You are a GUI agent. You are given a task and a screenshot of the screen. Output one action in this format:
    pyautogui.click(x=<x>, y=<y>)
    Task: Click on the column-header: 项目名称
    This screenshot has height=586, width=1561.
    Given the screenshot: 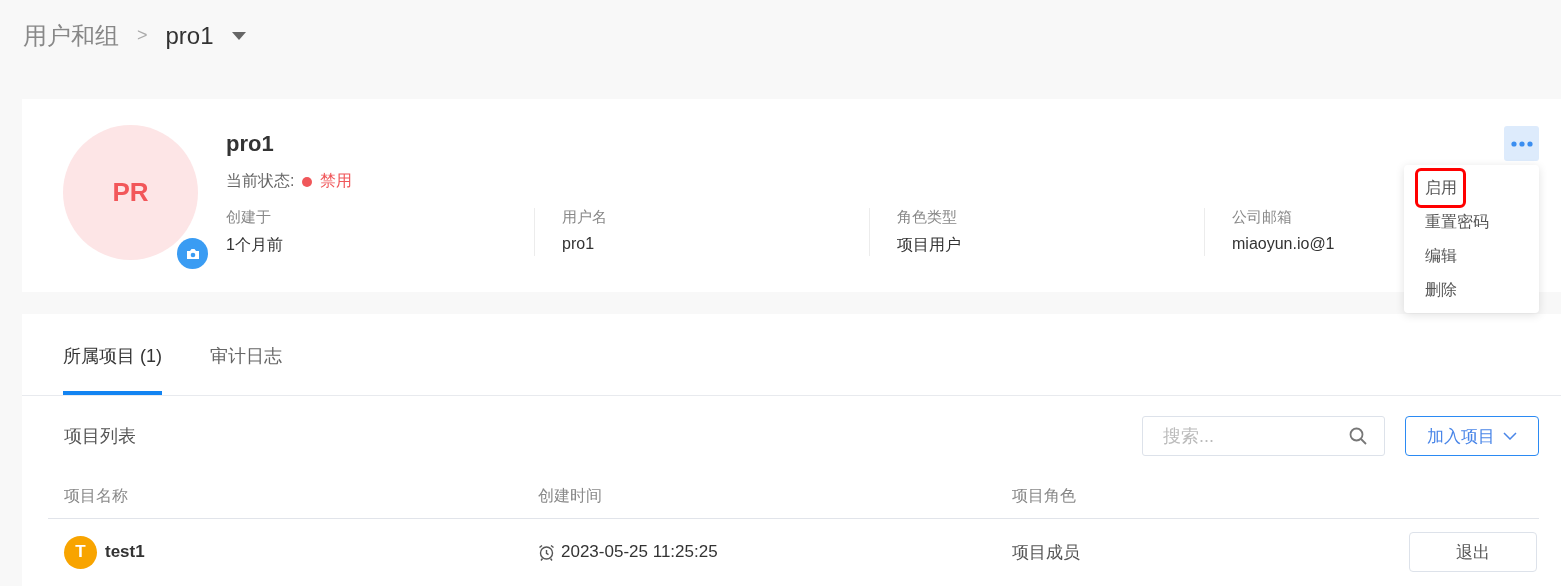 What is the action you would take?
    pyautogui.click(x=96, y=495)
    